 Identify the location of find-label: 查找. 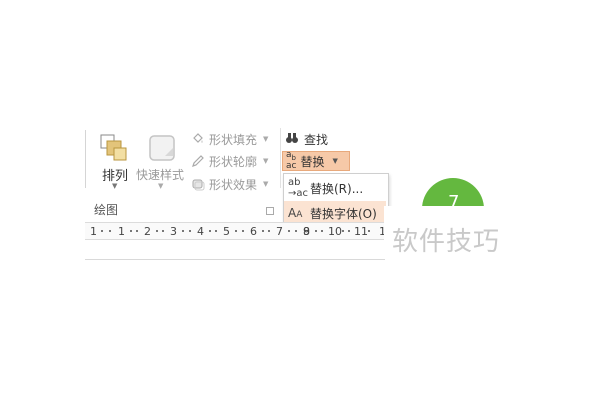
(316, 139).